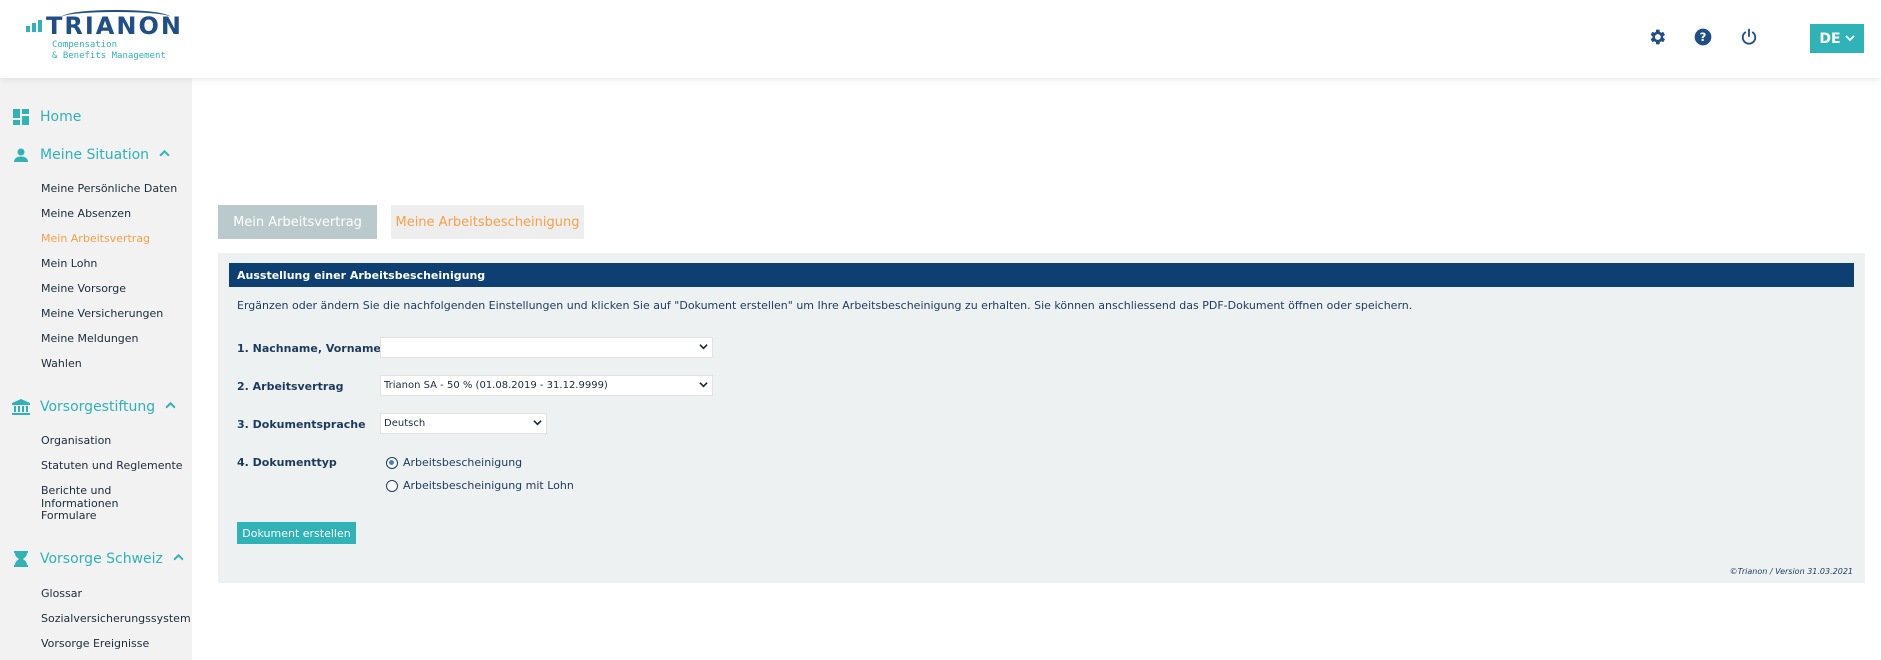 The height and width of the screenshot is (660, 1881). I want to click on logo-subtitle-line-2: & Benefits Management, so click(109, 56).